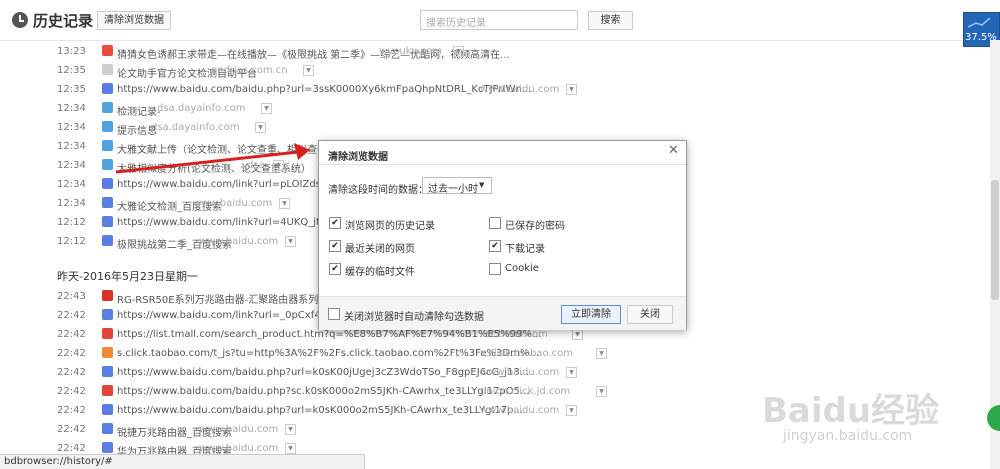  Describe the element at coordinates (334, 314) in the screenshot. I see `auto-clear-checkbox` at that location.